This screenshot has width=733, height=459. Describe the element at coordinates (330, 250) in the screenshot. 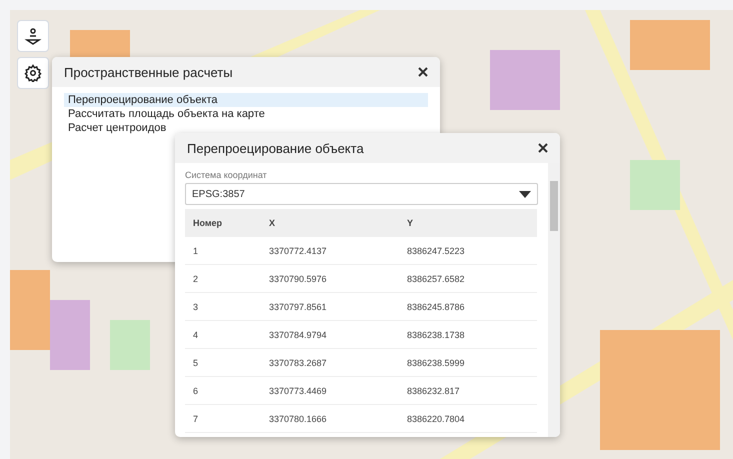

I see `table-cell: 3370772.4137` at that location.